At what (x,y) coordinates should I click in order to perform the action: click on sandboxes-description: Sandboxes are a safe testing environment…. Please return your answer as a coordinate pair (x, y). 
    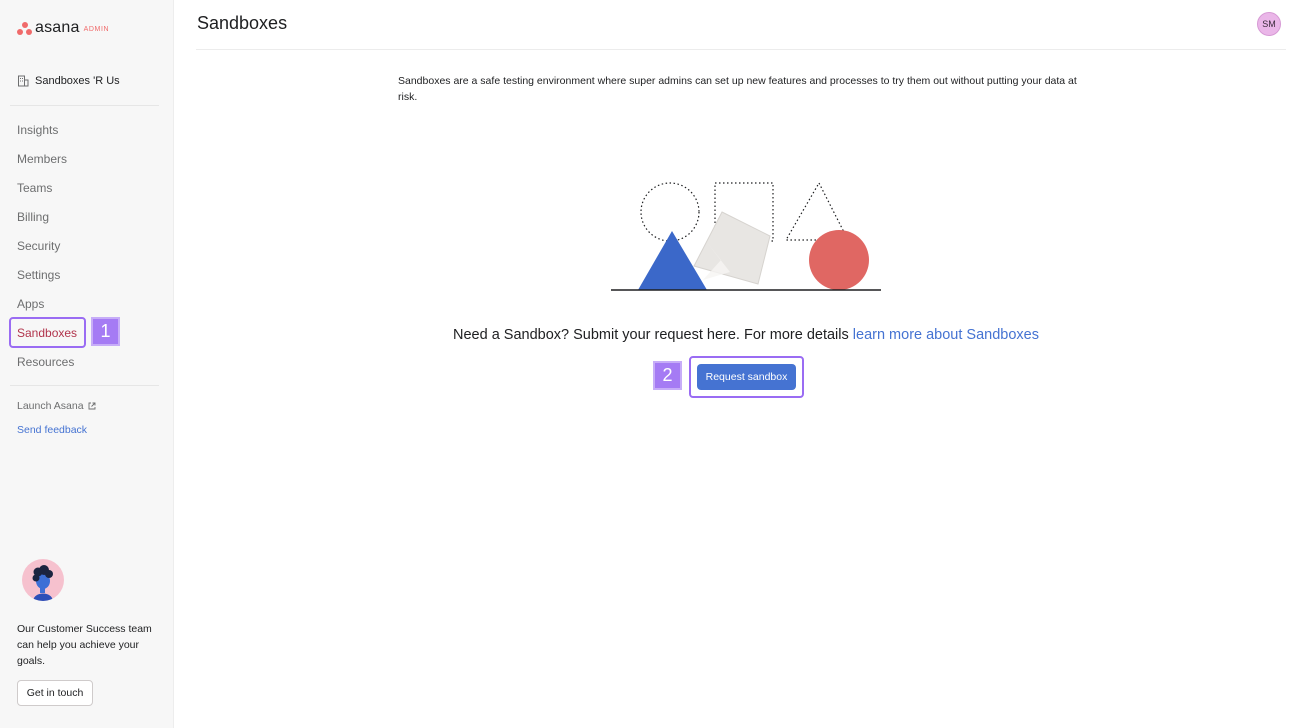
    Looking at the image, I should click on (737, 89).